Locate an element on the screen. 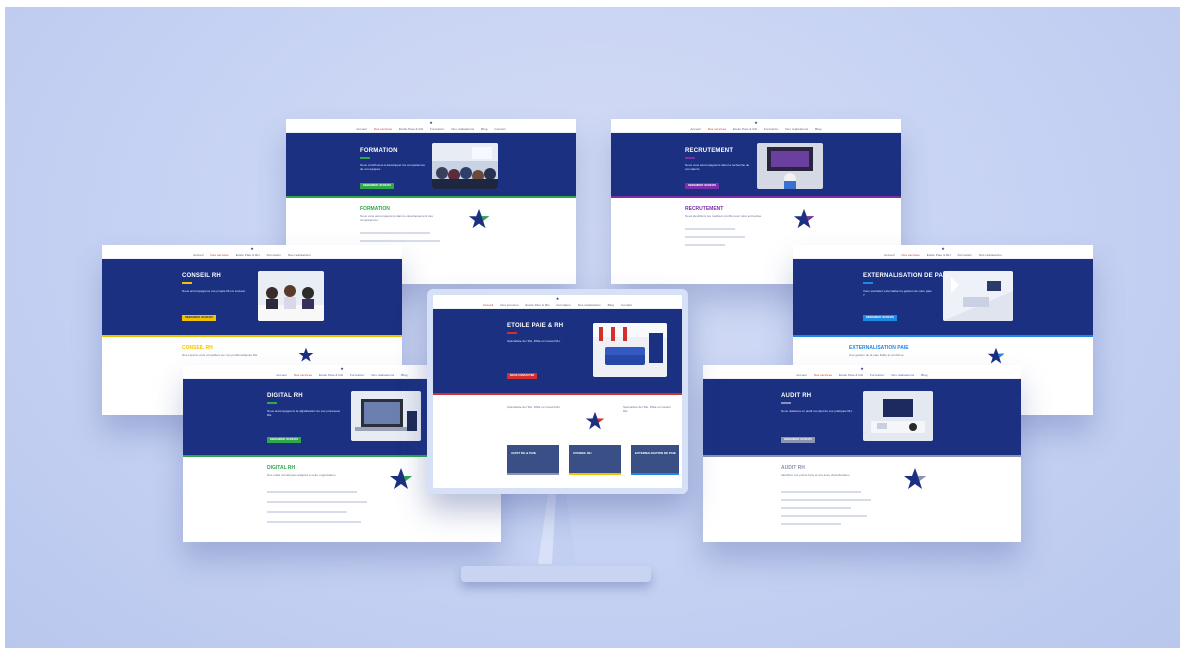 Image resolution: width=1185 pixels, height=653 pixels. card-label: AUDIT RH & PAIE is located at coordinates (523, 453).